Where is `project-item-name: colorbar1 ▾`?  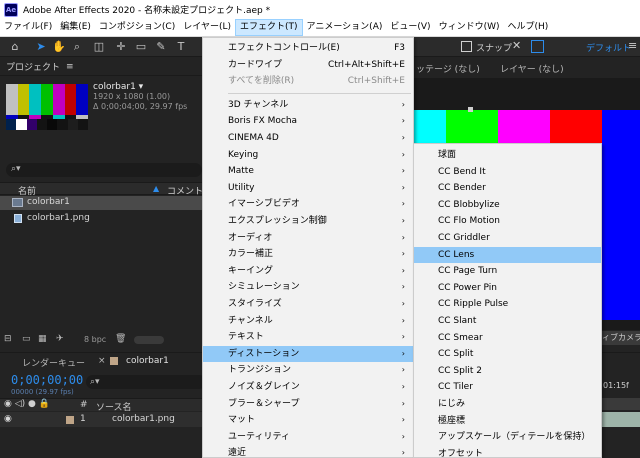 project-item-name: colorbar1 ▾ is located at coordinates (148, 87).